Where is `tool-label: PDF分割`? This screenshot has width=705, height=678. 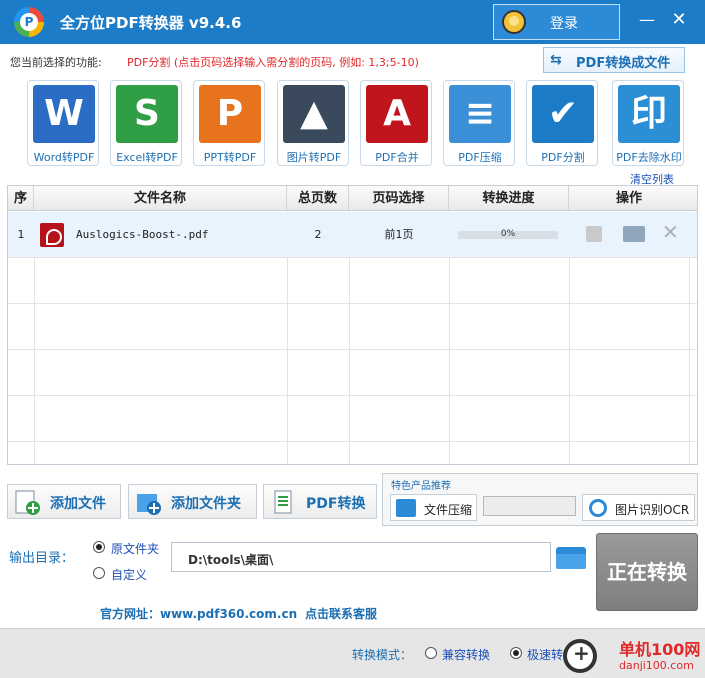 tool-label: PDF分割 is located at coordinates (563, 157).